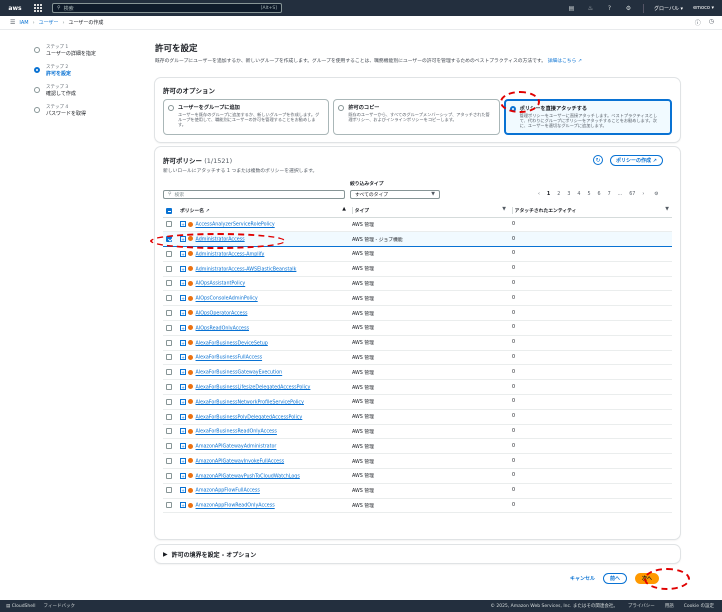 The height and width of the screenshot is (612, 722). I want to click on settings-icon: ⚙, so click(628, 8).